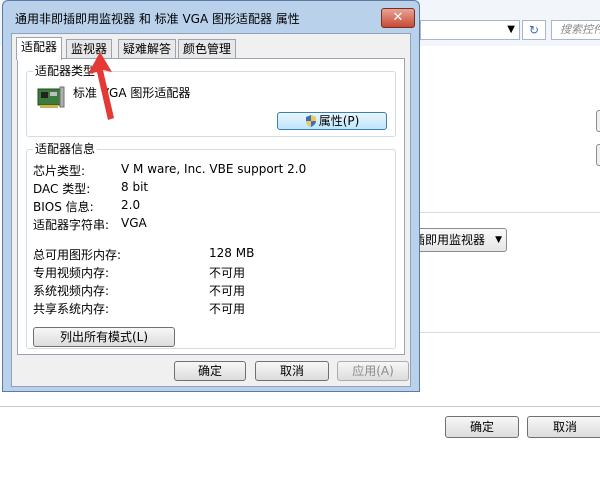  I want to click on close-icon: ✕, so click(398, 17).